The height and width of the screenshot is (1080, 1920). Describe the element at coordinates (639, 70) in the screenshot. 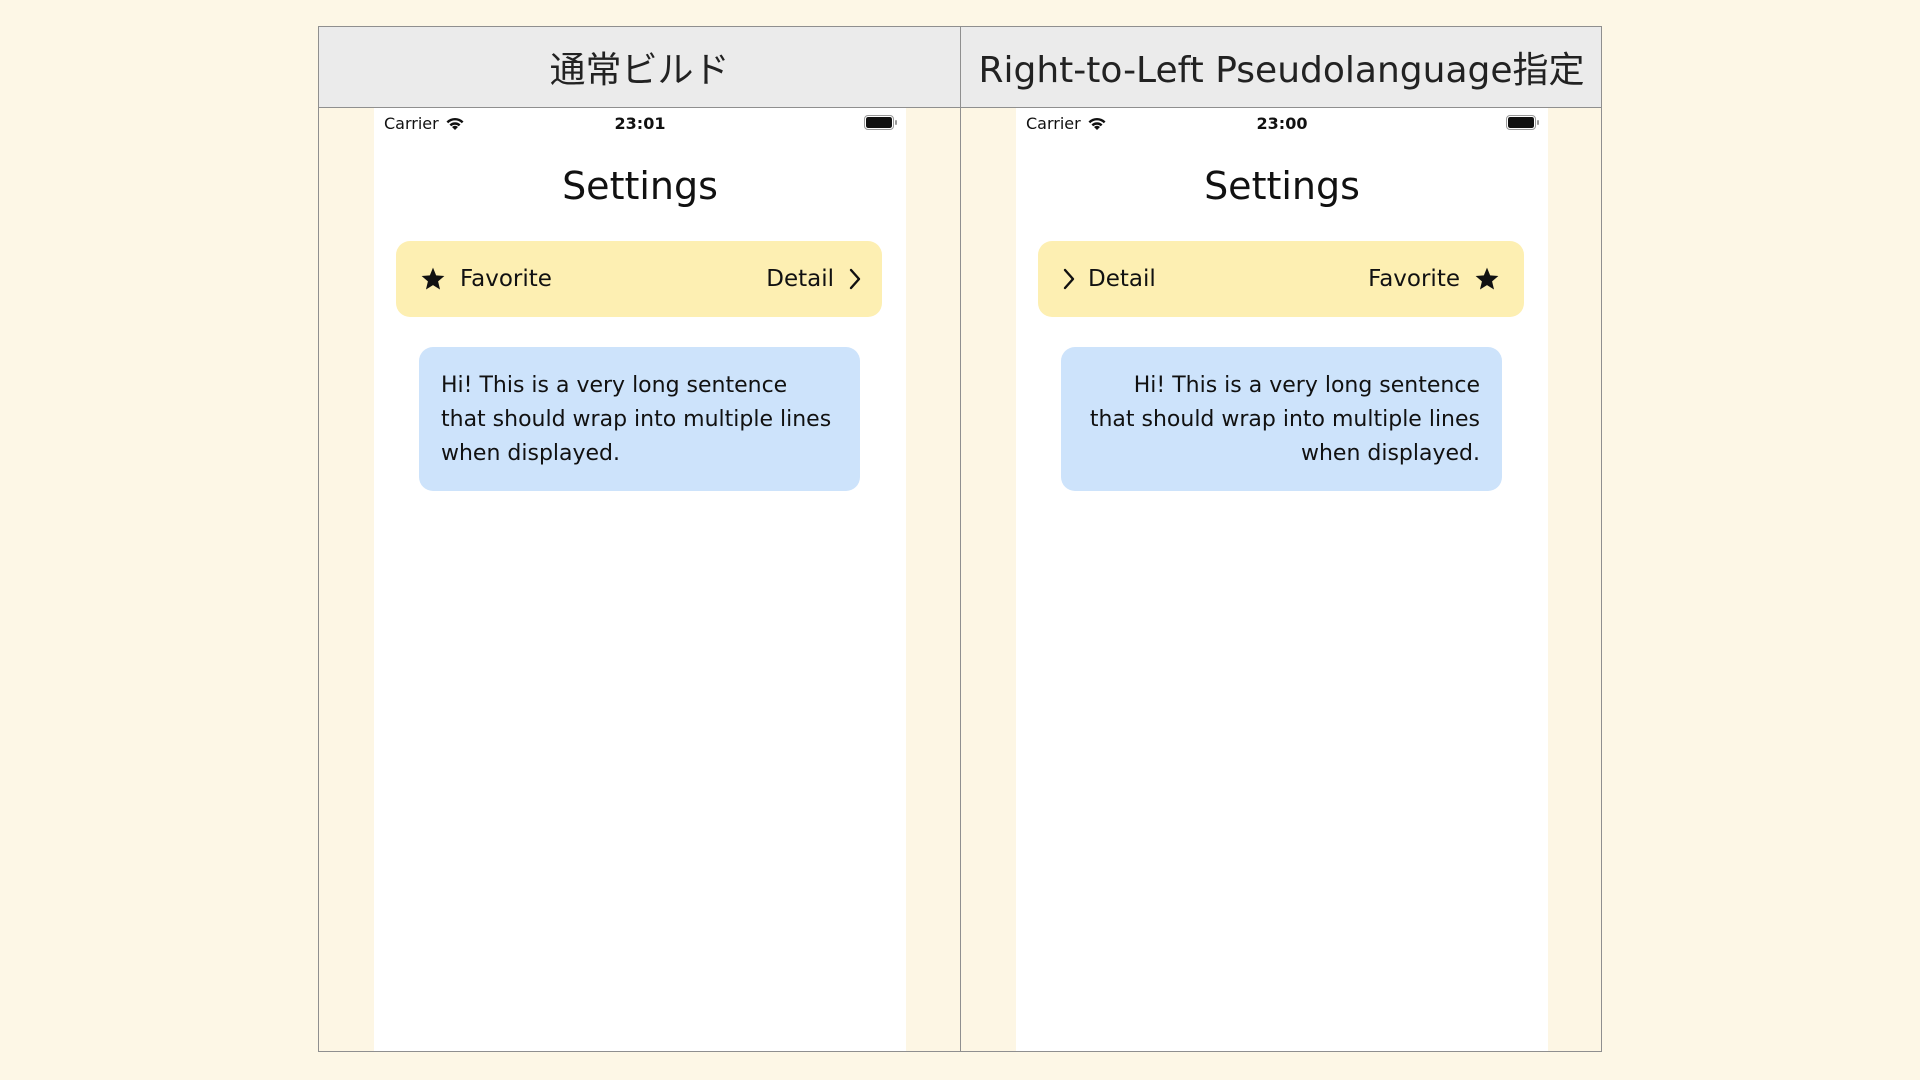

I see `column-header-normal: 通常ビルド` at that location.